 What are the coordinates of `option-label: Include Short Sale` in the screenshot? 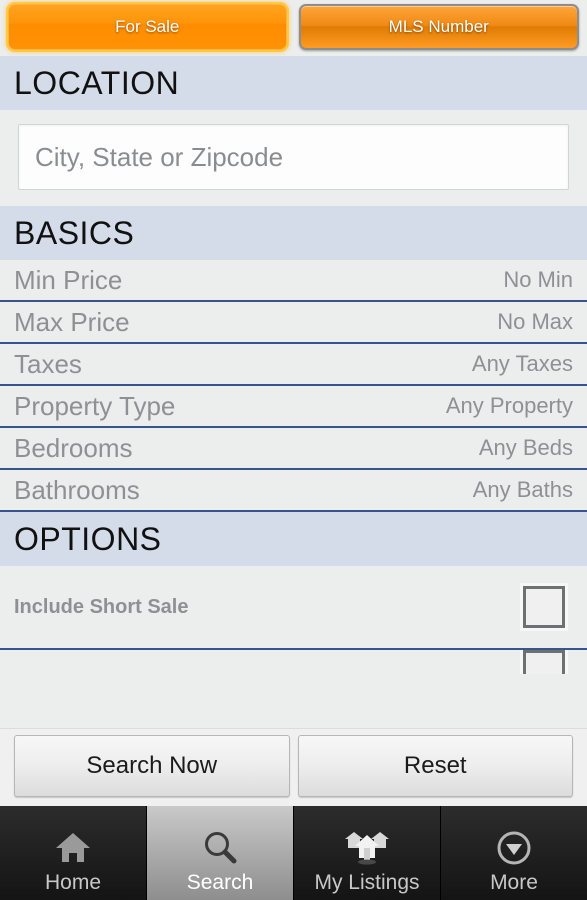 It's located at (101, 606).